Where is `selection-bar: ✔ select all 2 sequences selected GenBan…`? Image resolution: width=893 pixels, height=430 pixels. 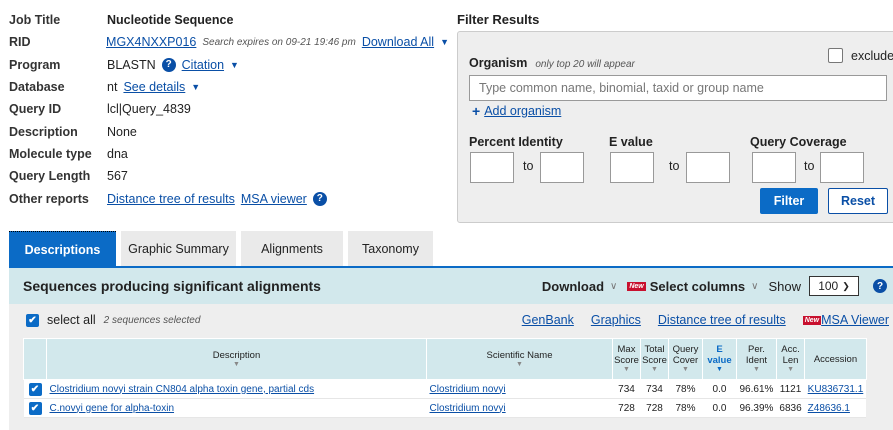 selection-bar: ✔ select all 2 sequences selected GenBan… is located at coordinates (451, 320).